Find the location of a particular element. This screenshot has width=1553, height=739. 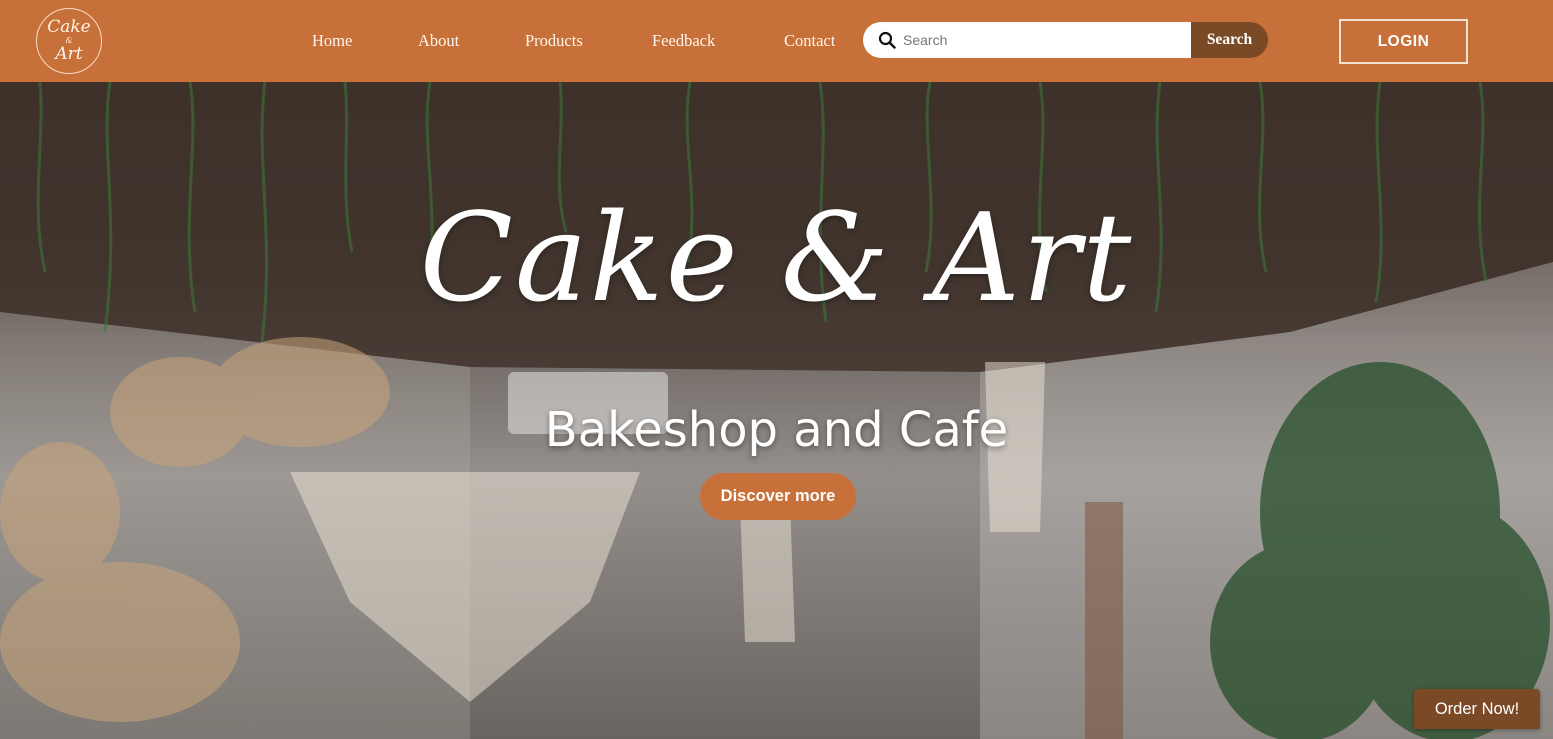

login-button: LOGIN is located at coordinates (1403, 41).